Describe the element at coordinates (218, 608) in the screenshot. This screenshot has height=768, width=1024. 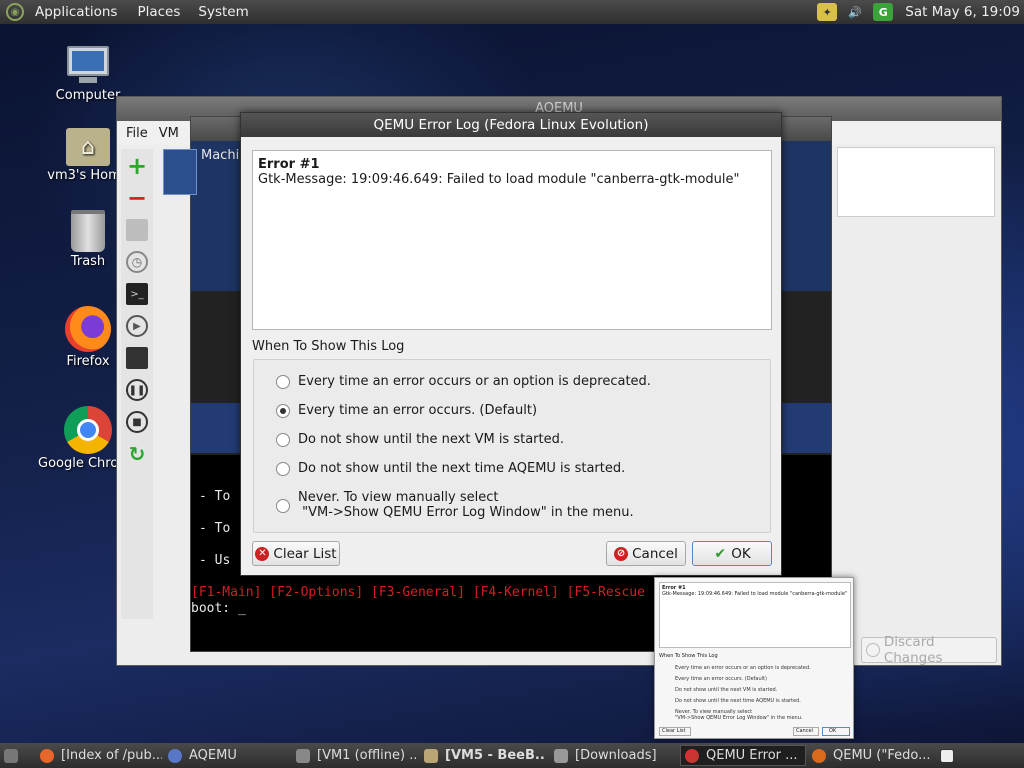
I see `console-boot-prompt: boot: _` at that location.